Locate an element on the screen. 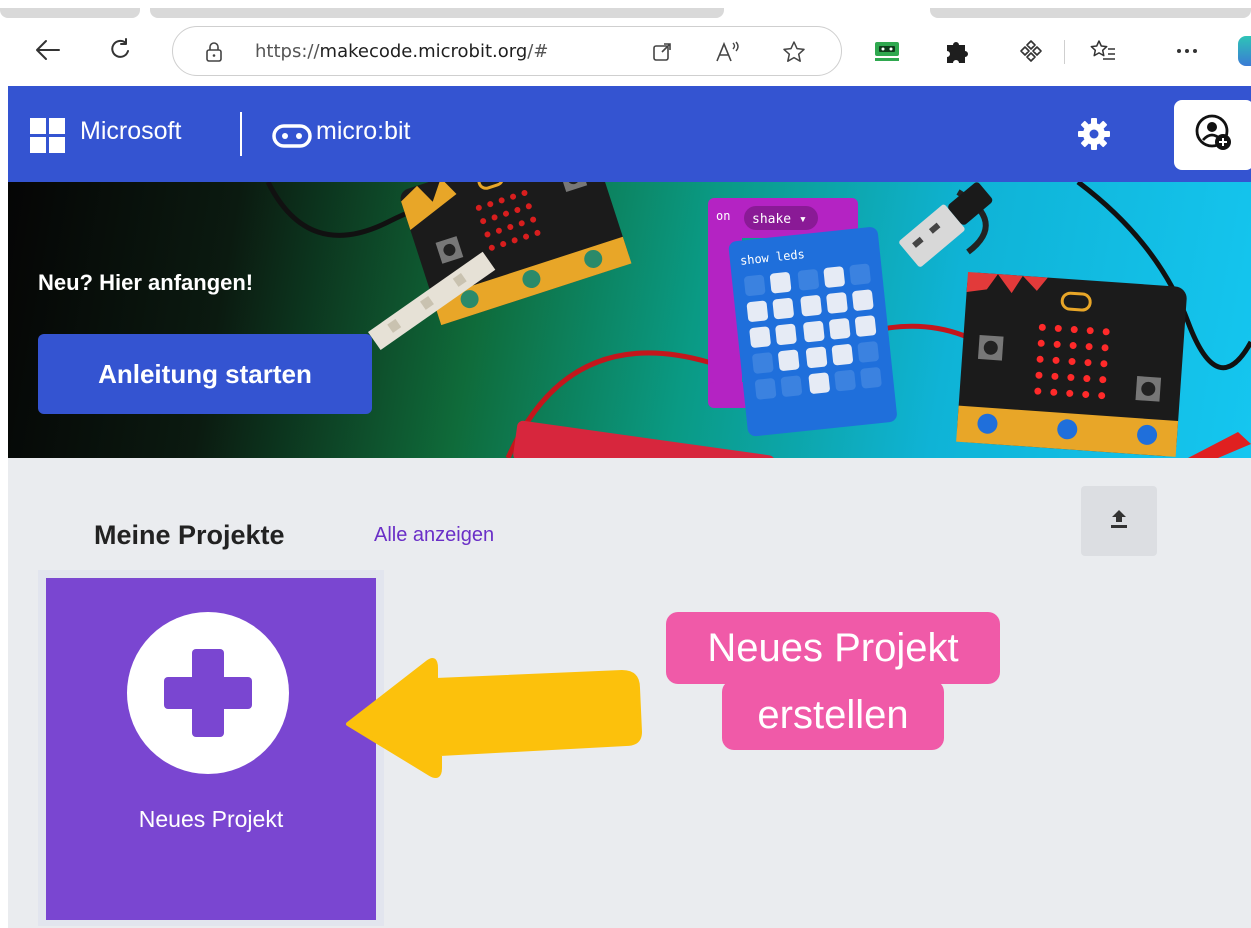 The image size is (1251, 928). hero-title: Neu? Hier anfangen! is located at coordinates (146, 282).